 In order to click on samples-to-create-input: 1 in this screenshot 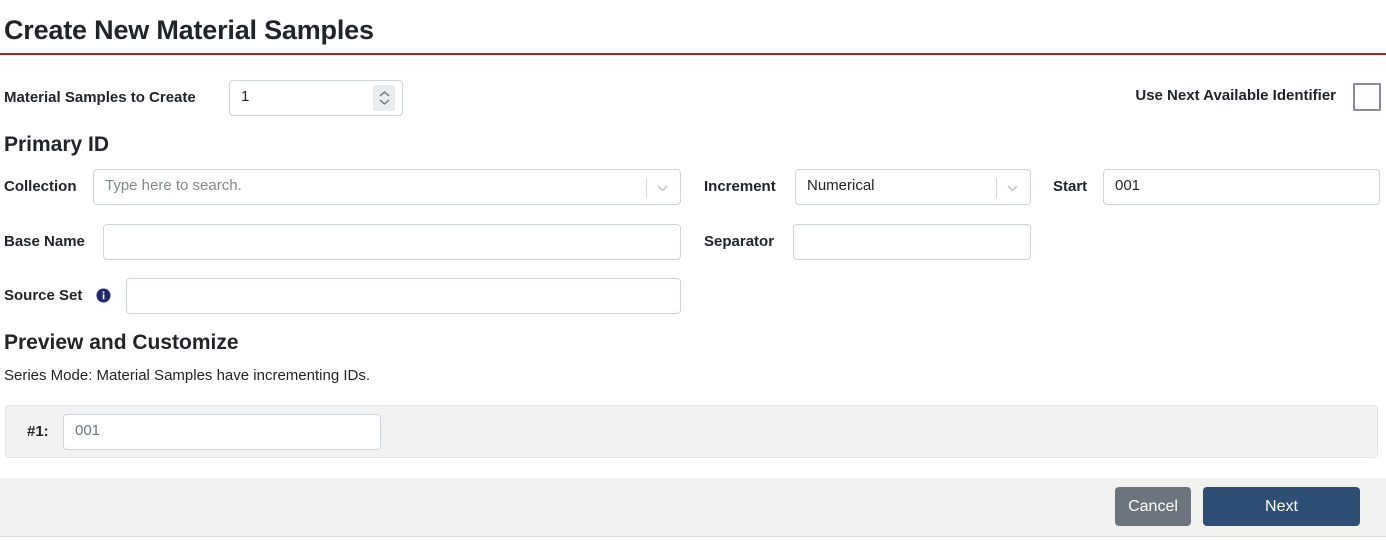, I will do `click(316, 98)`.